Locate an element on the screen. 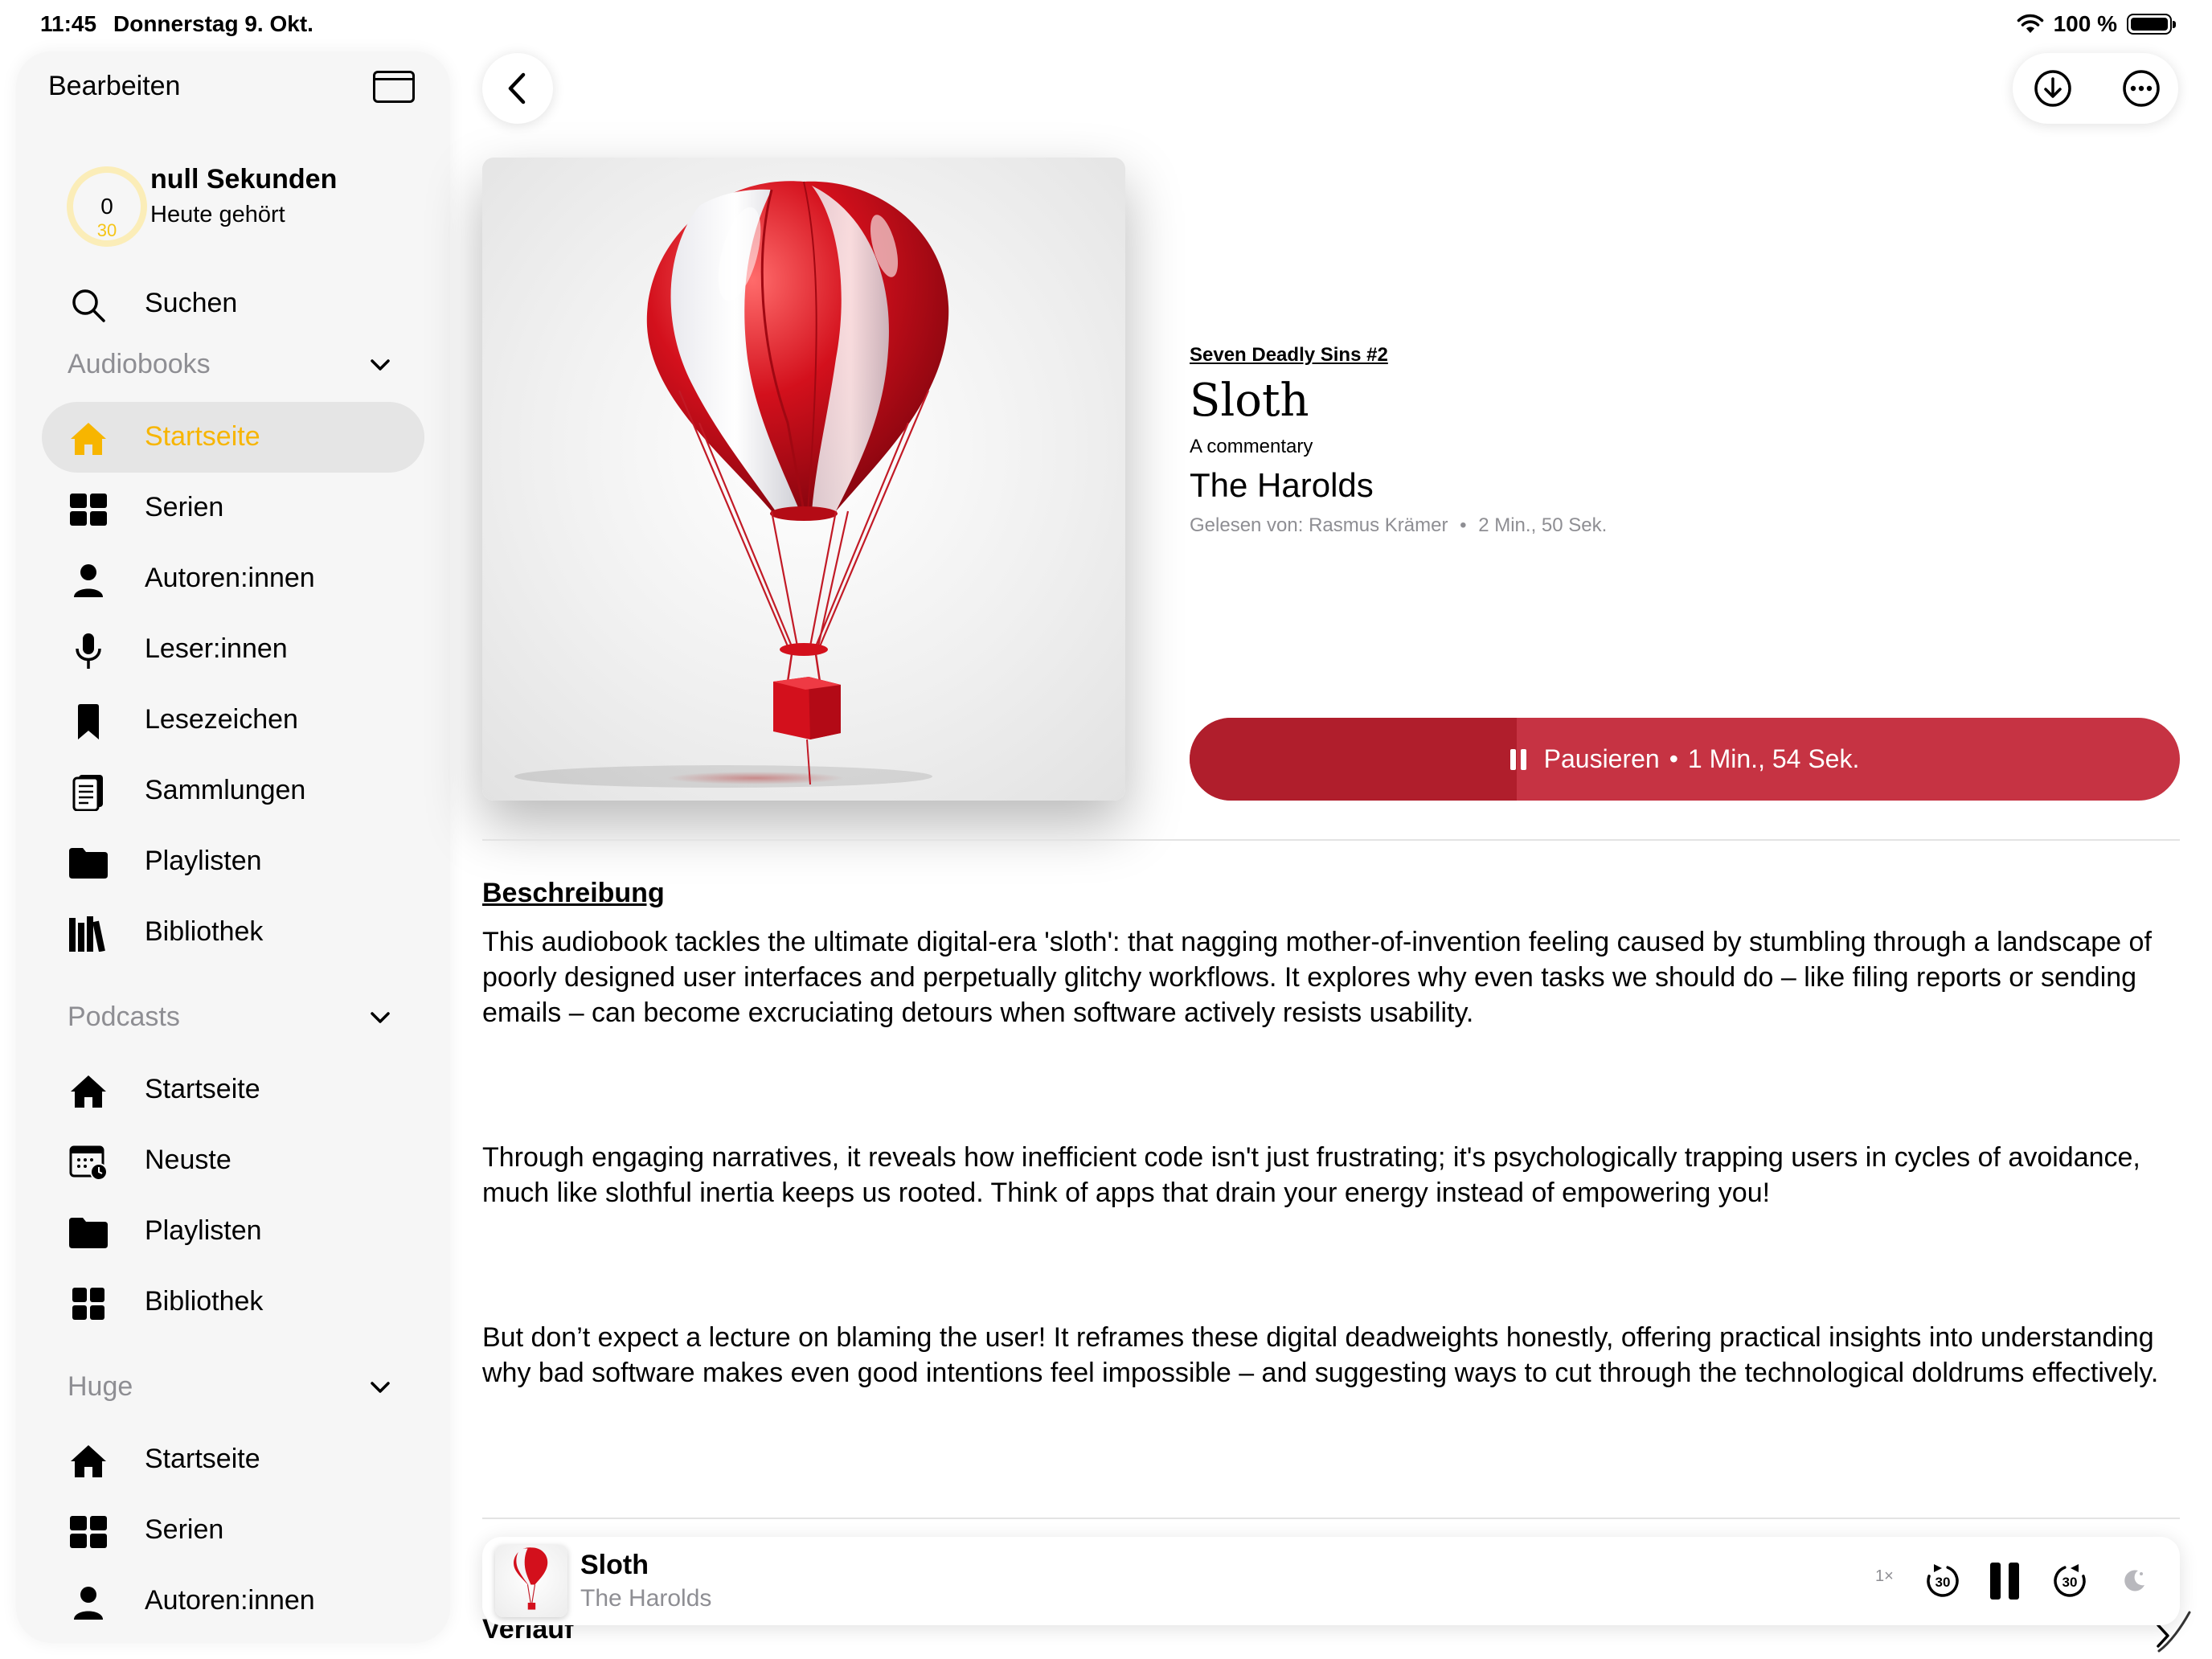 The image size is (2212, 1659). search-icon is located at coordinates (88, 305).